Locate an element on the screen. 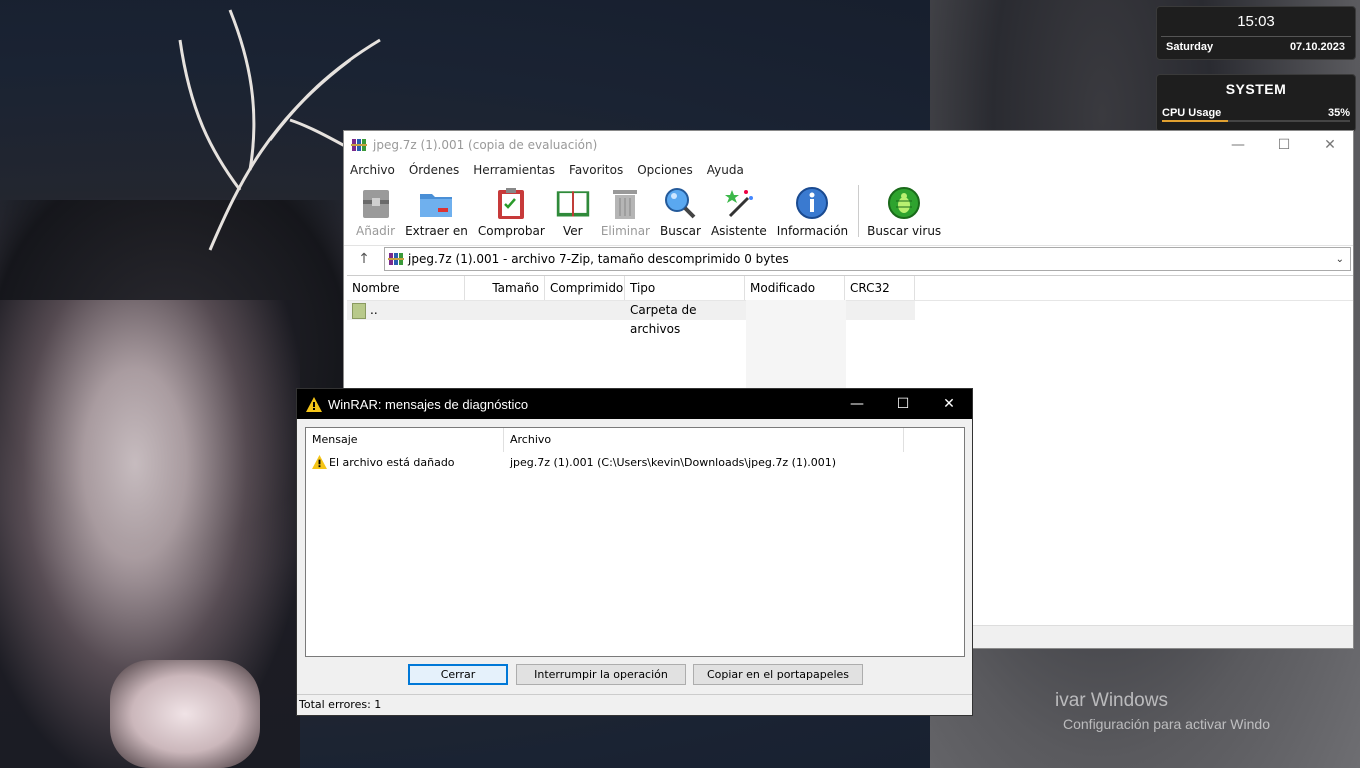 This screenshot has height=768, width=1360. menu-ordenes: Órdenes is located at coordinates (434, 170).